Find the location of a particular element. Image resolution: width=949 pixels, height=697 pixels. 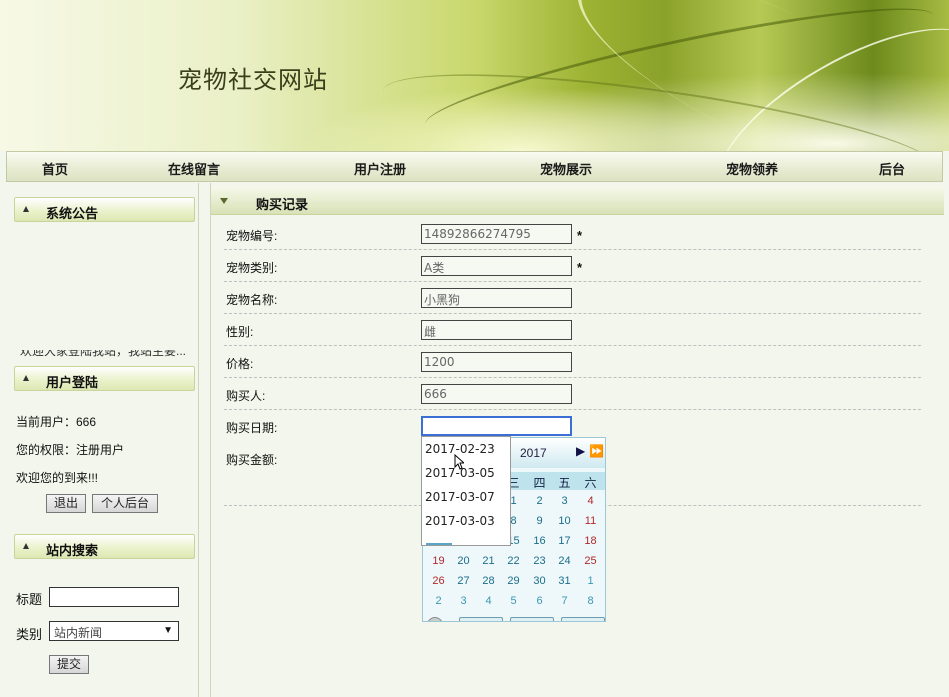

panel-title: 购买记录 is located at coordinates (282, 204).